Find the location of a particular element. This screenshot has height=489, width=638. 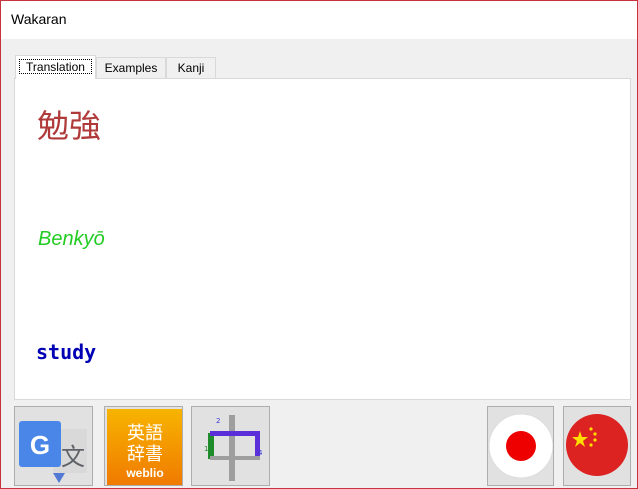

stroke-order-icon: 2 1 4 is located at coordinates (233, 448).